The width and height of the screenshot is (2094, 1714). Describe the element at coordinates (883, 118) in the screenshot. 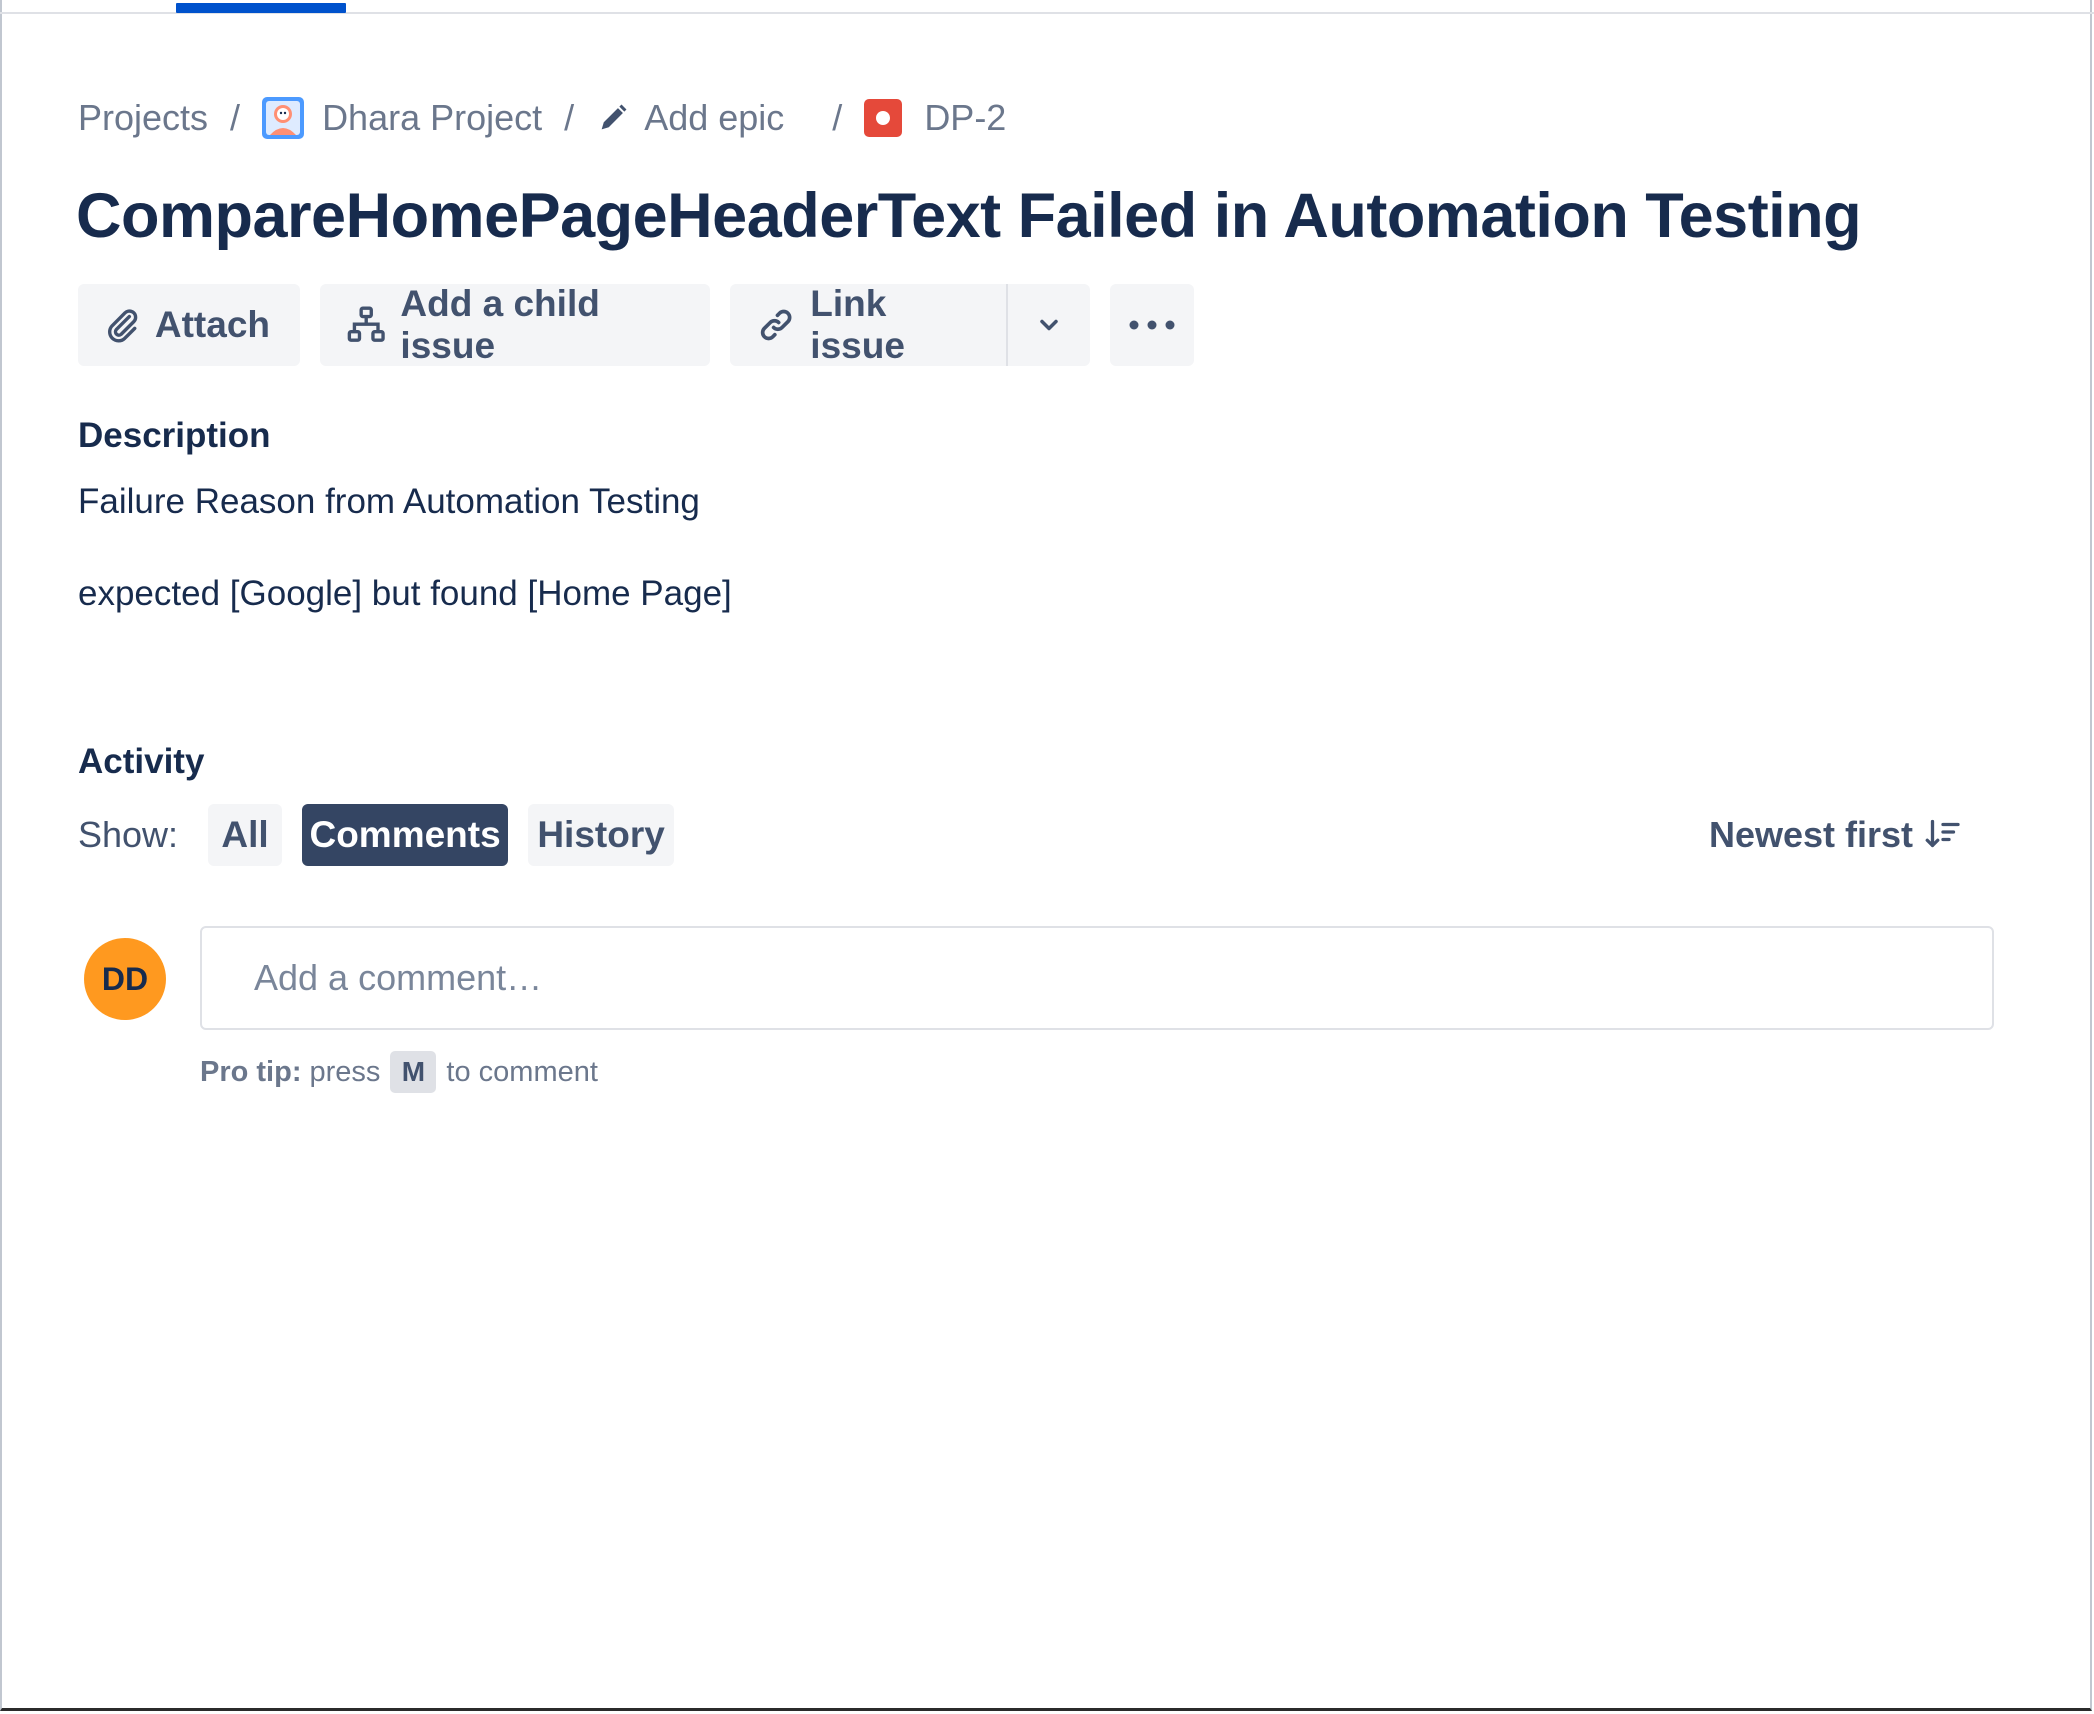

I see `bug-icon` at that location.